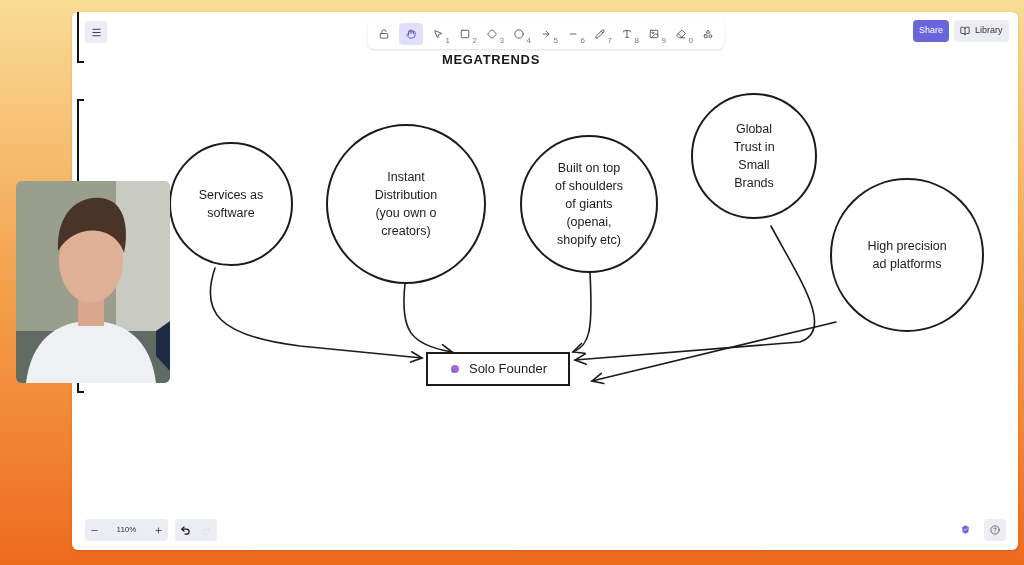 The image size is (1024, 565). Describe the element at coordinates (708, 34) in the screenshot. I see `shapes-icon` at that location.